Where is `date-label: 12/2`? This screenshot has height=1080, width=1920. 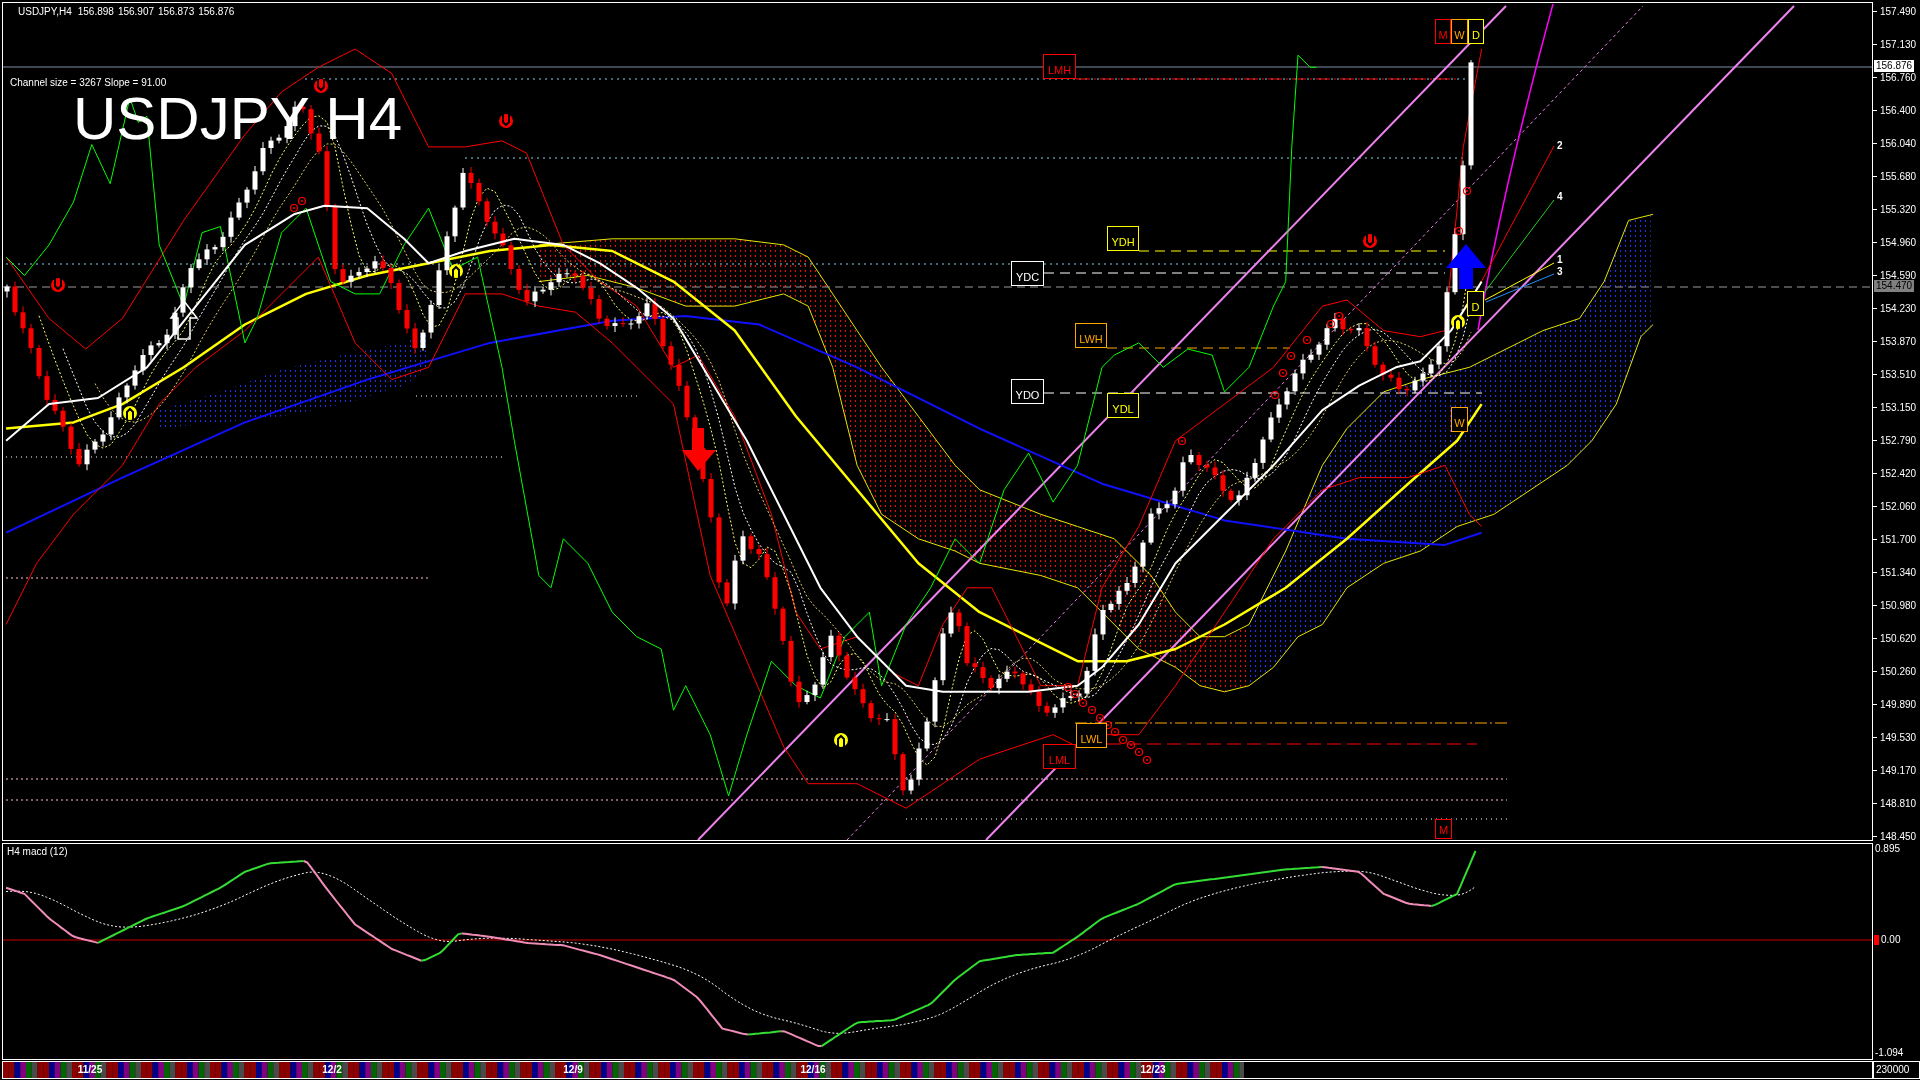 date-label: 12/2 is located at coordinates (332, 1070).